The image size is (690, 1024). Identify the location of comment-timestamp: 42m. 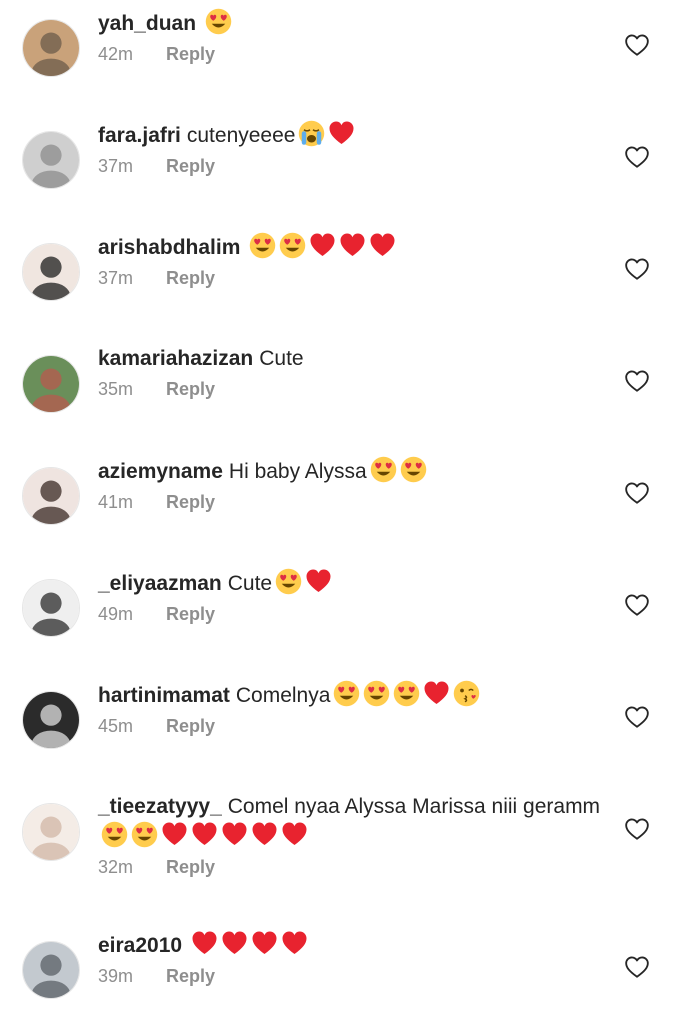
(116, 54).